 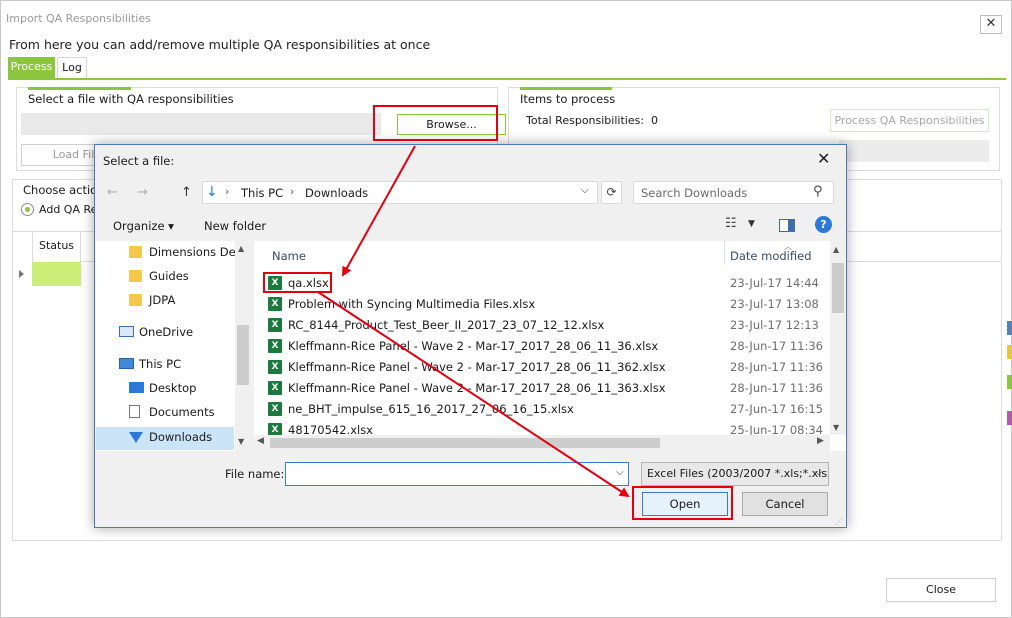 I want to click on help-icon: ?, so click(x=823, y=224).